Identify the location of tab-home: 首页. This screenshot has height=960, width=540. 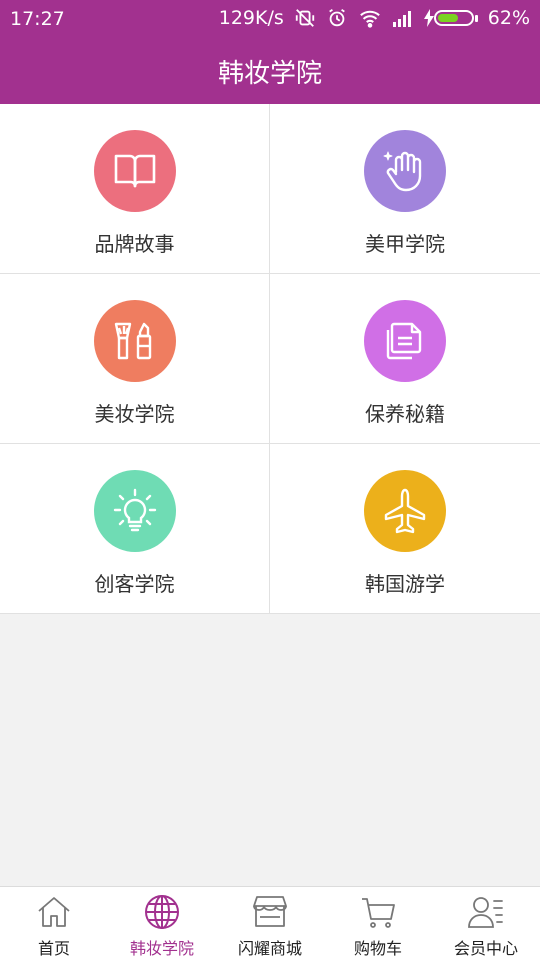
(54, 923).